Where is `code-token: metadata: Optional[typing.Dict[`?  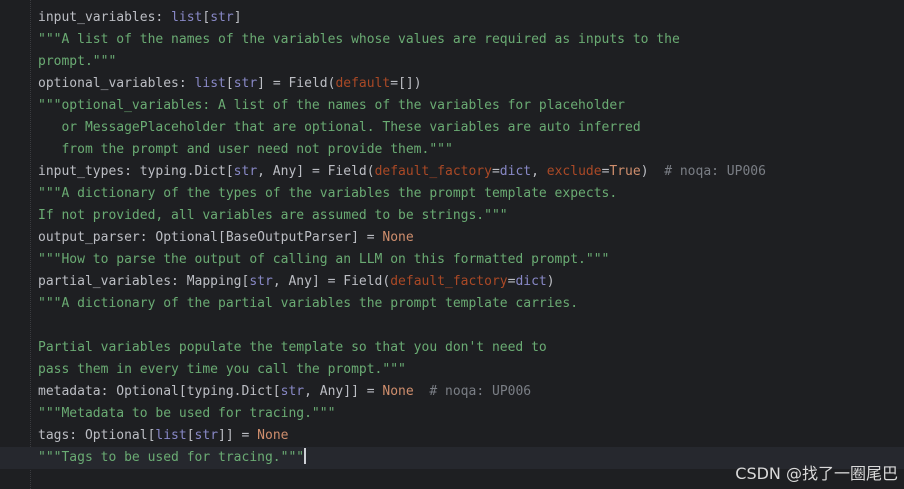
code-token: metadata: Optional[typing.Dict[ is located at coordinates (159, 391).